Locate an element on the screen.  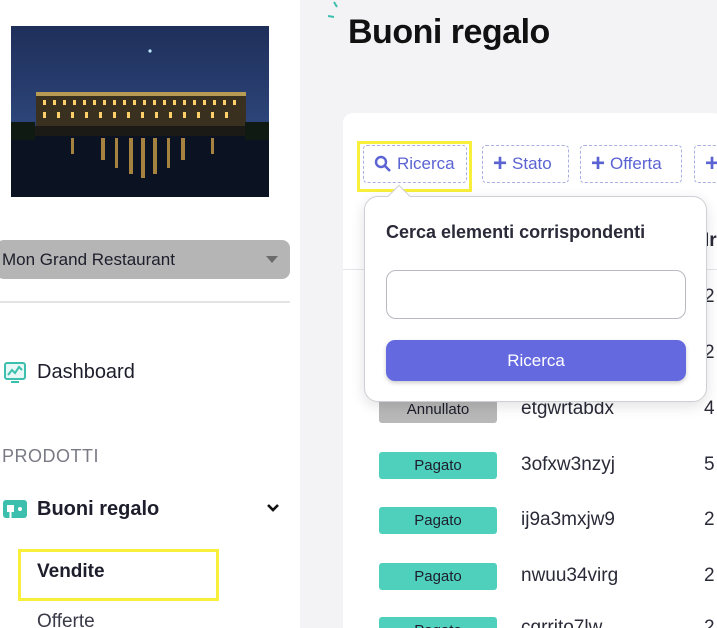
gift-code: nwuu34virg is located at coordinates (570, 575).